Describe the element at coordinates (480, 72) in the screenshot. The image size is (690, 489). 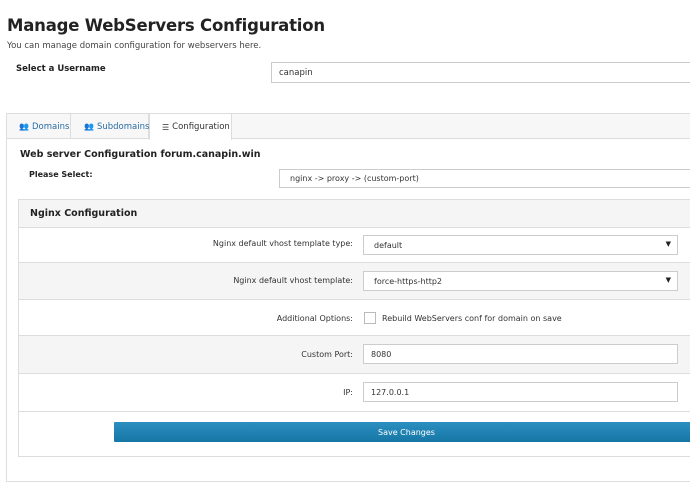
I see `username-input: canapin` at that location.